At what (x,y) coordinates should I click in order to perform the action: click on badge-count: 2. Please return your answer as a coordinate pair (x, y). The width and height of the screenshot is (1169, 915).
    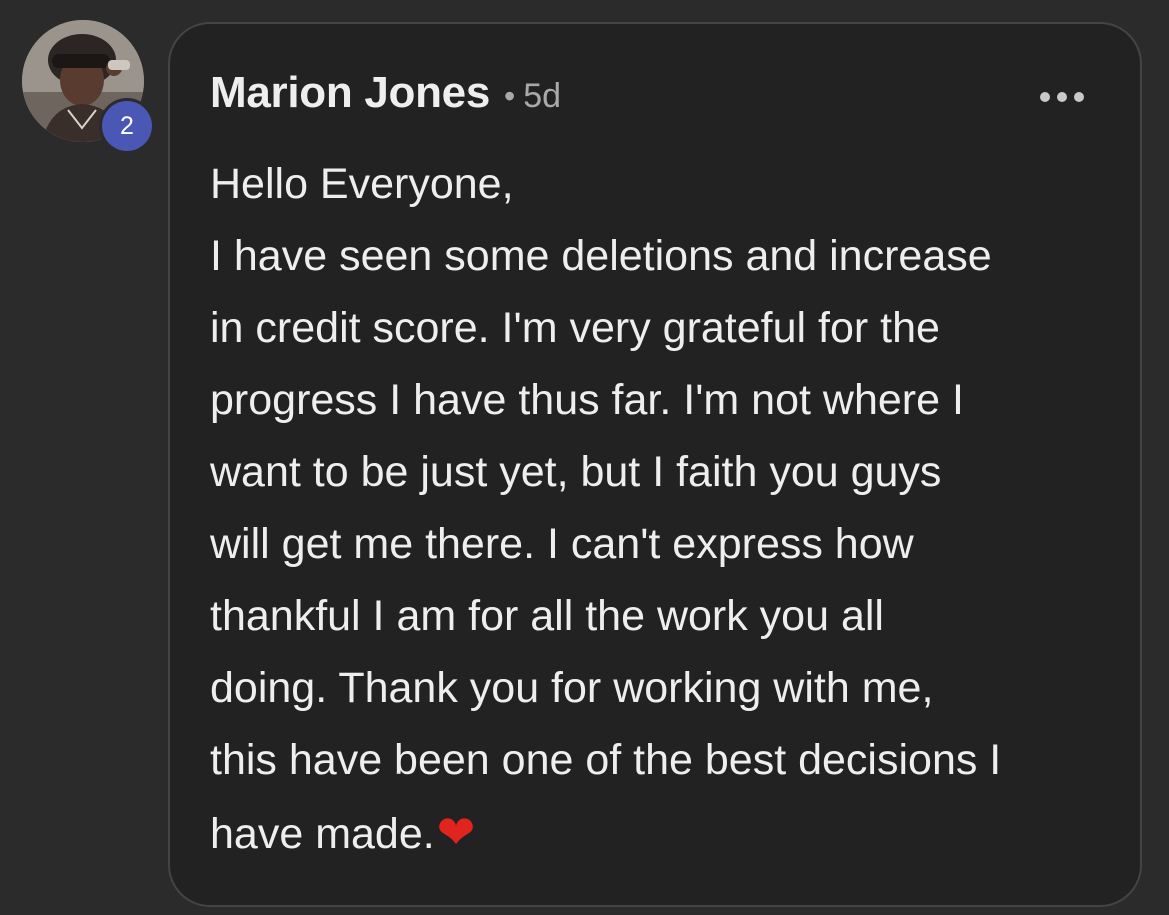
    Looking at the image, I should click on (127, 126).